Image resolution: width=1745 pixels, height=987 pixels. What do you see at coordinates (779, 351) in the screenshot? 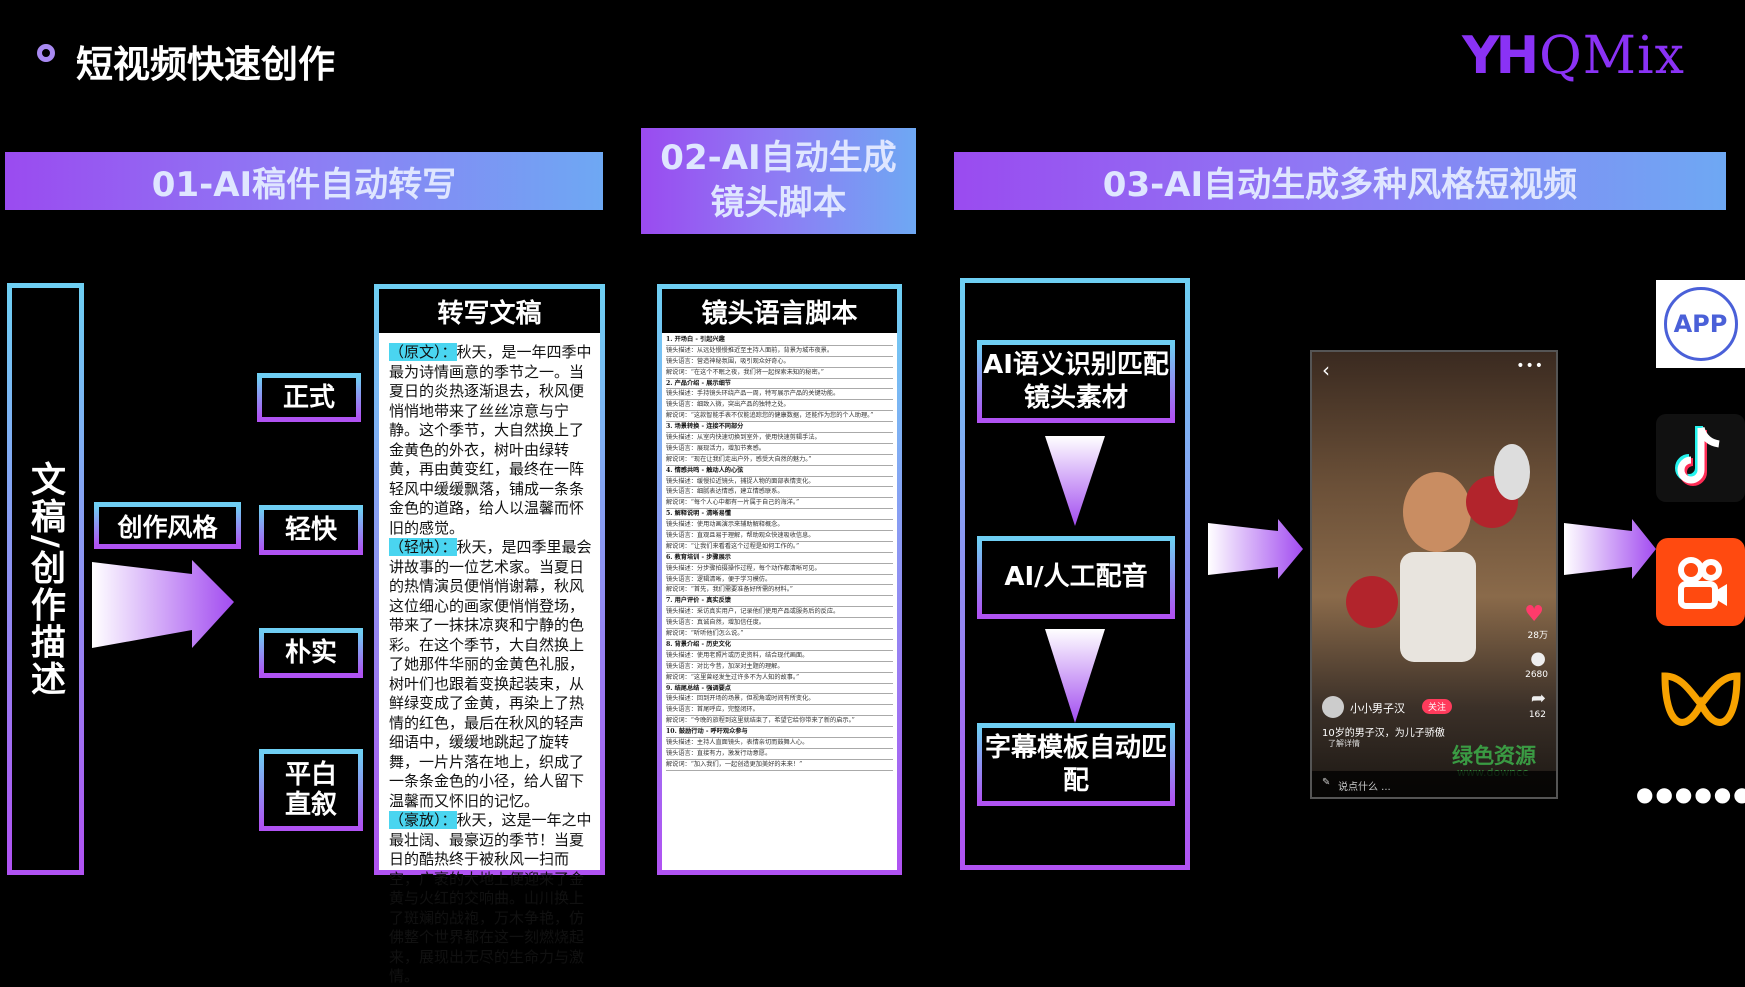
I see `script-line: 镜头描述：从远处慢慢推近至主持人面前，背景为城市夜景。` at bounding box center [779, 351].